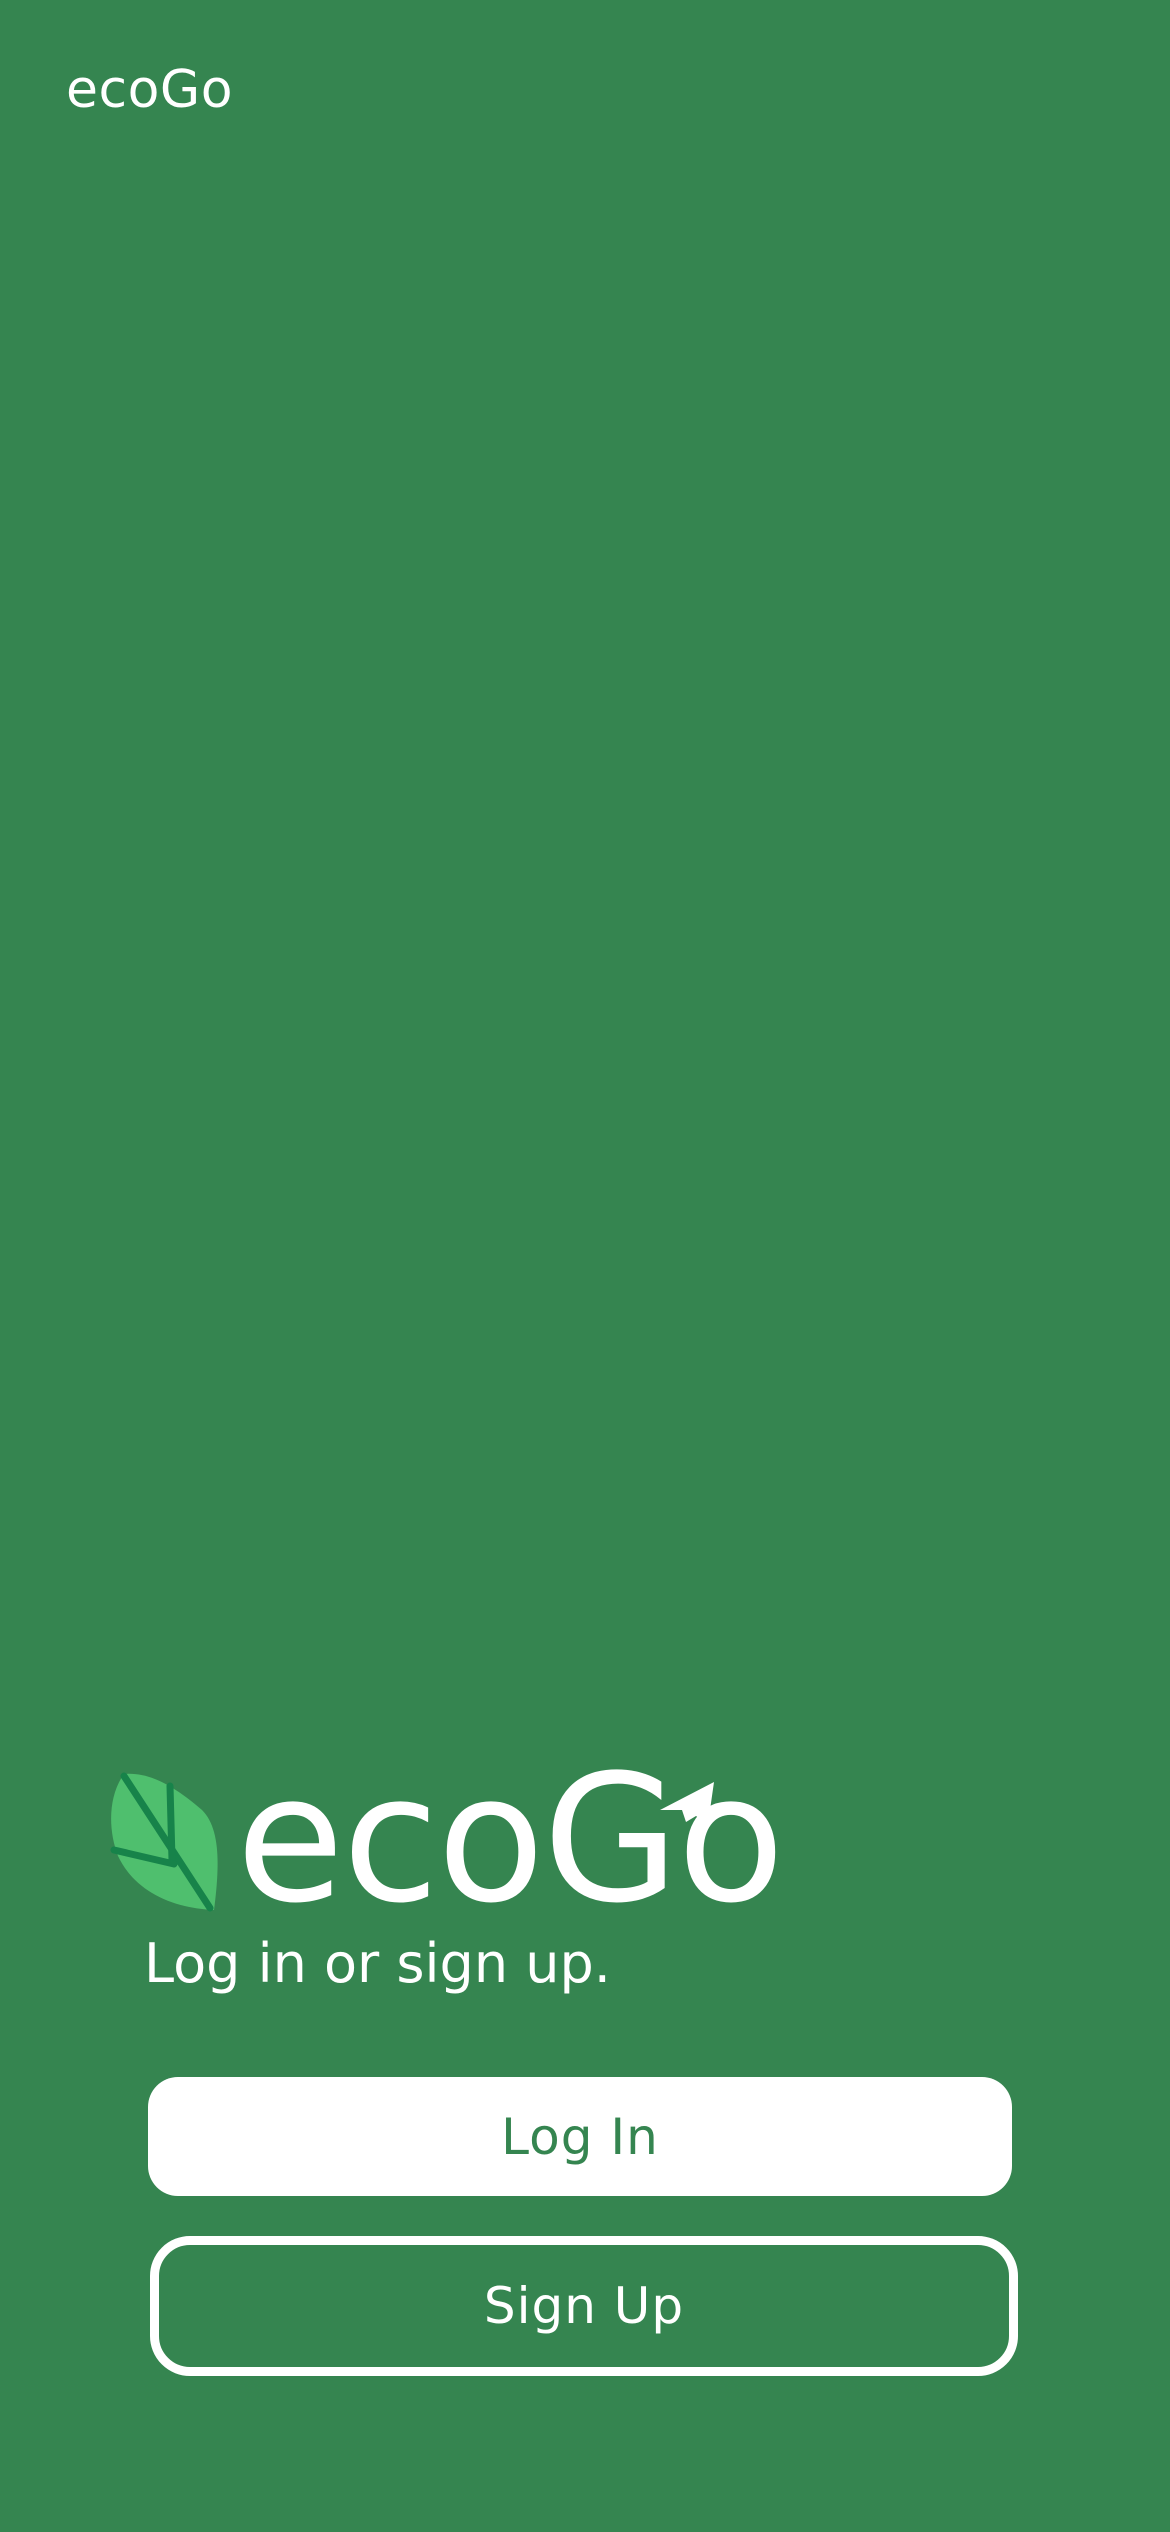  Describe the element at coordinates (377, 1963) in the screenshot. I see `tagline: Log in or sign up.` at that location.